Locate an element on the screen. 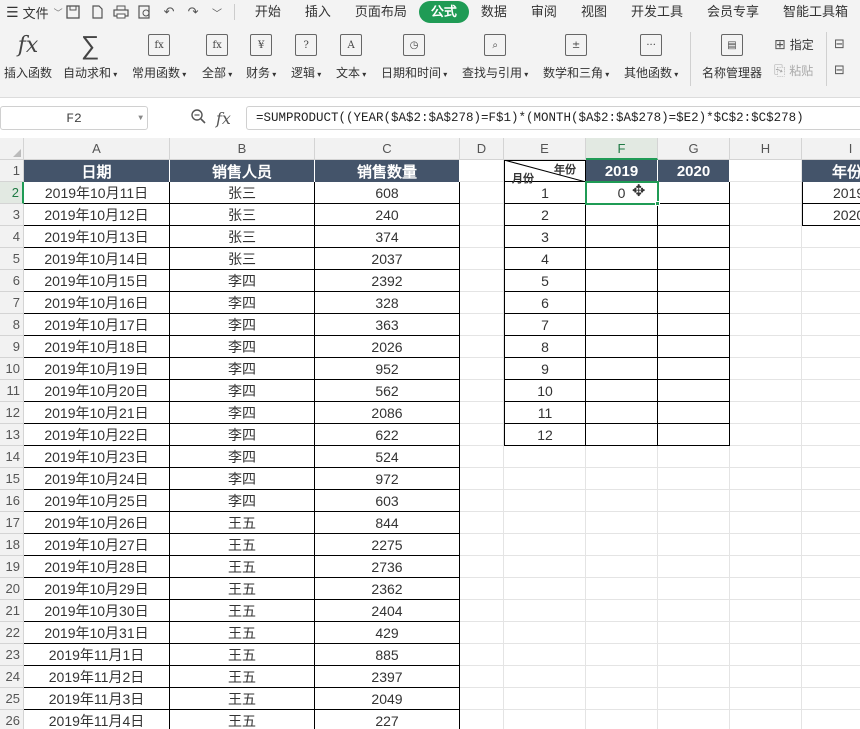  table-cell: 2392 is located at coordinates (387, 281).